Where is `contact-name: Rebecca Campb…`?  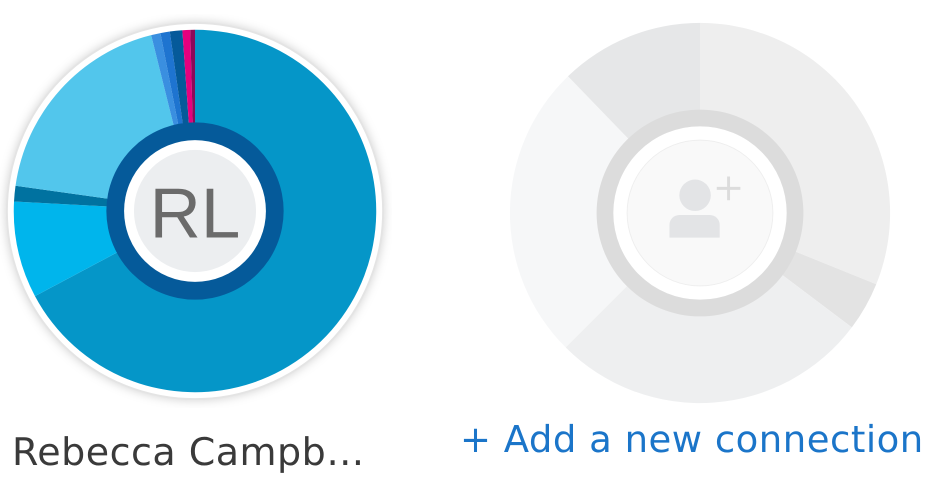
contact-name: Rebecca Campb… is located at coordinates (189, 452).